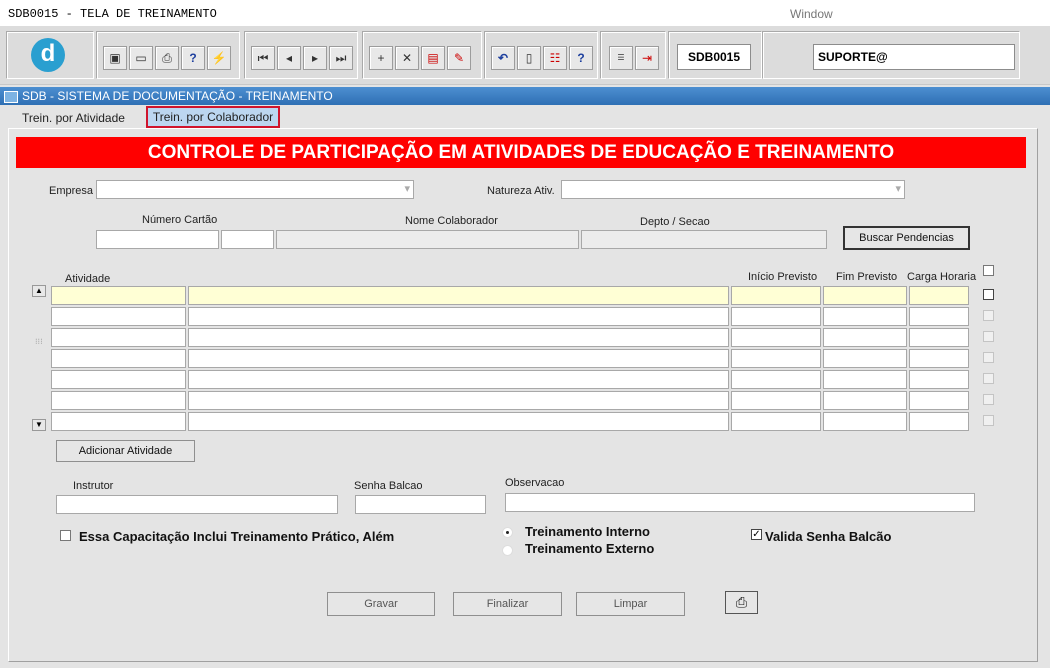 The width and height of the screenshot is (1050, 668). I want to click on gravar-button: Gravar, so click(381, 604).